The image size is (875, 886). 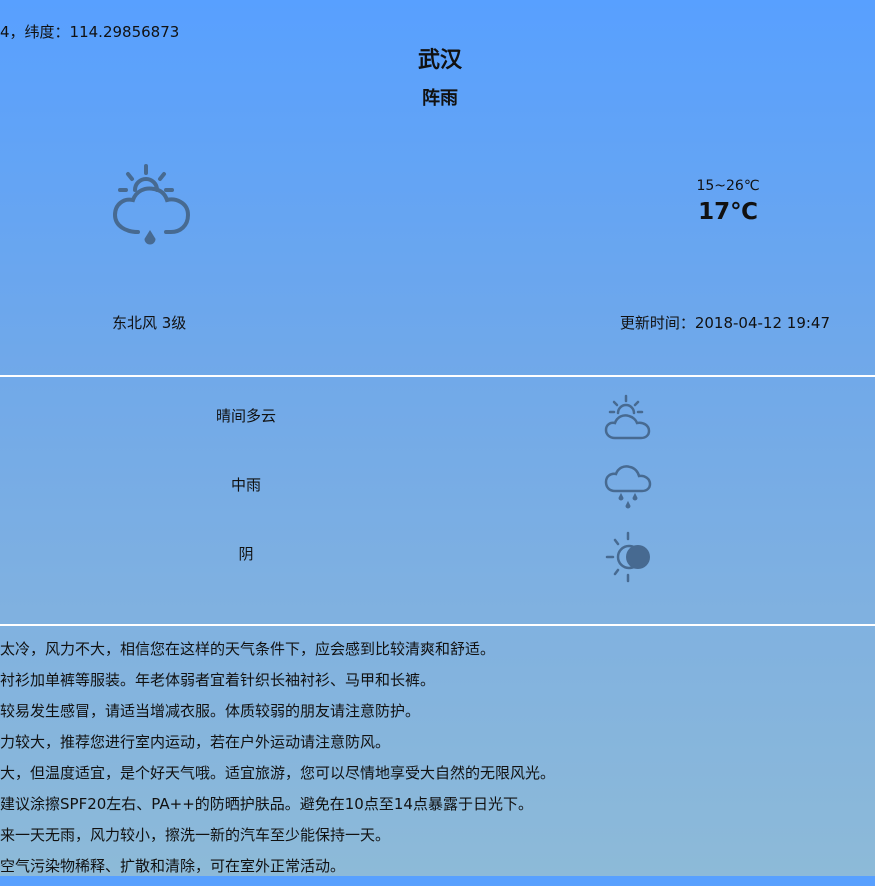 I want to click on partly-cloudy-icon, so click(x=627, y=417).